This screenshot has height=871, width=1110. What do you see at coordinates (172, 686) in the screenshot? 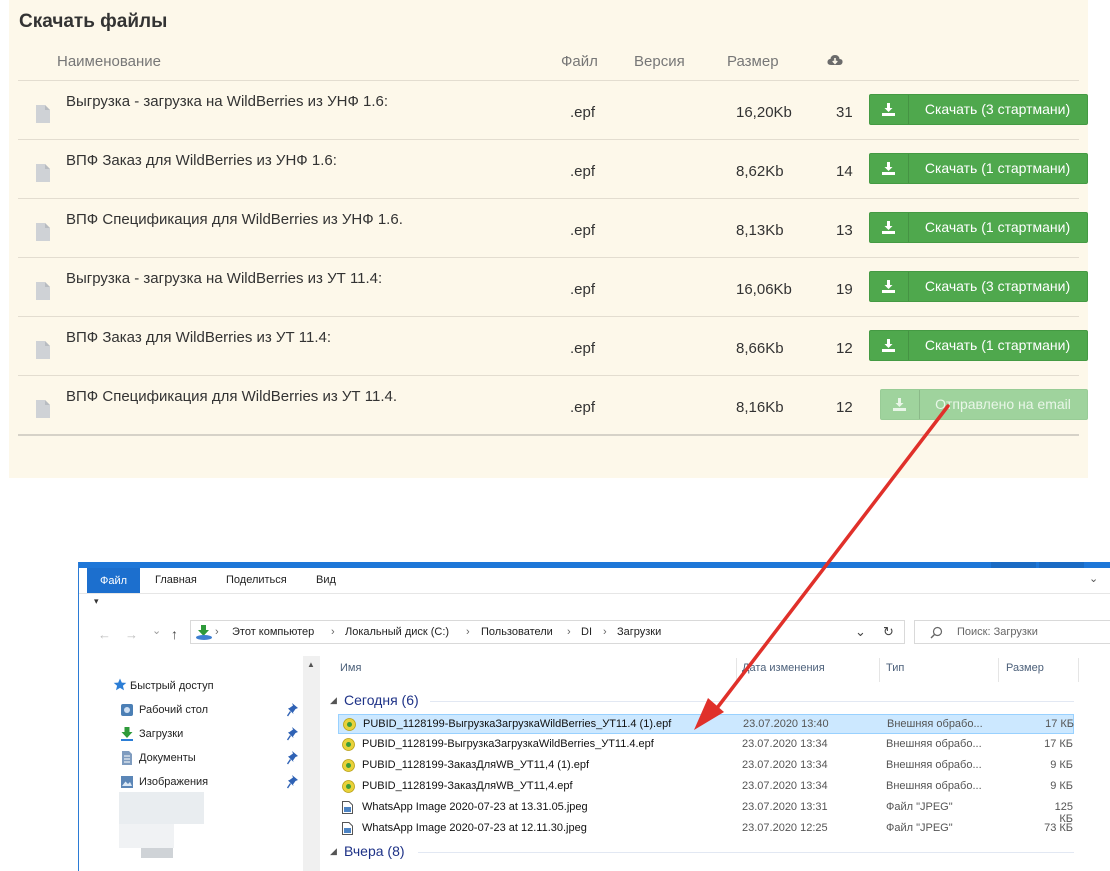
I see `nav-quick-access: Быстрый доступ` at bounding box center [172, 686].